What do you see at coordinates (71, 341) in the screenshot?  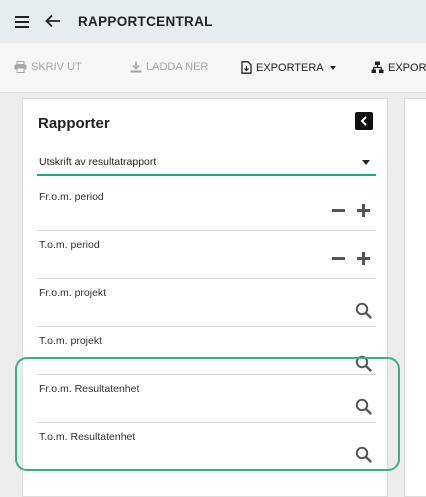 I see `field-label: T.o.m. projekt` at bounding box center [71, 341].